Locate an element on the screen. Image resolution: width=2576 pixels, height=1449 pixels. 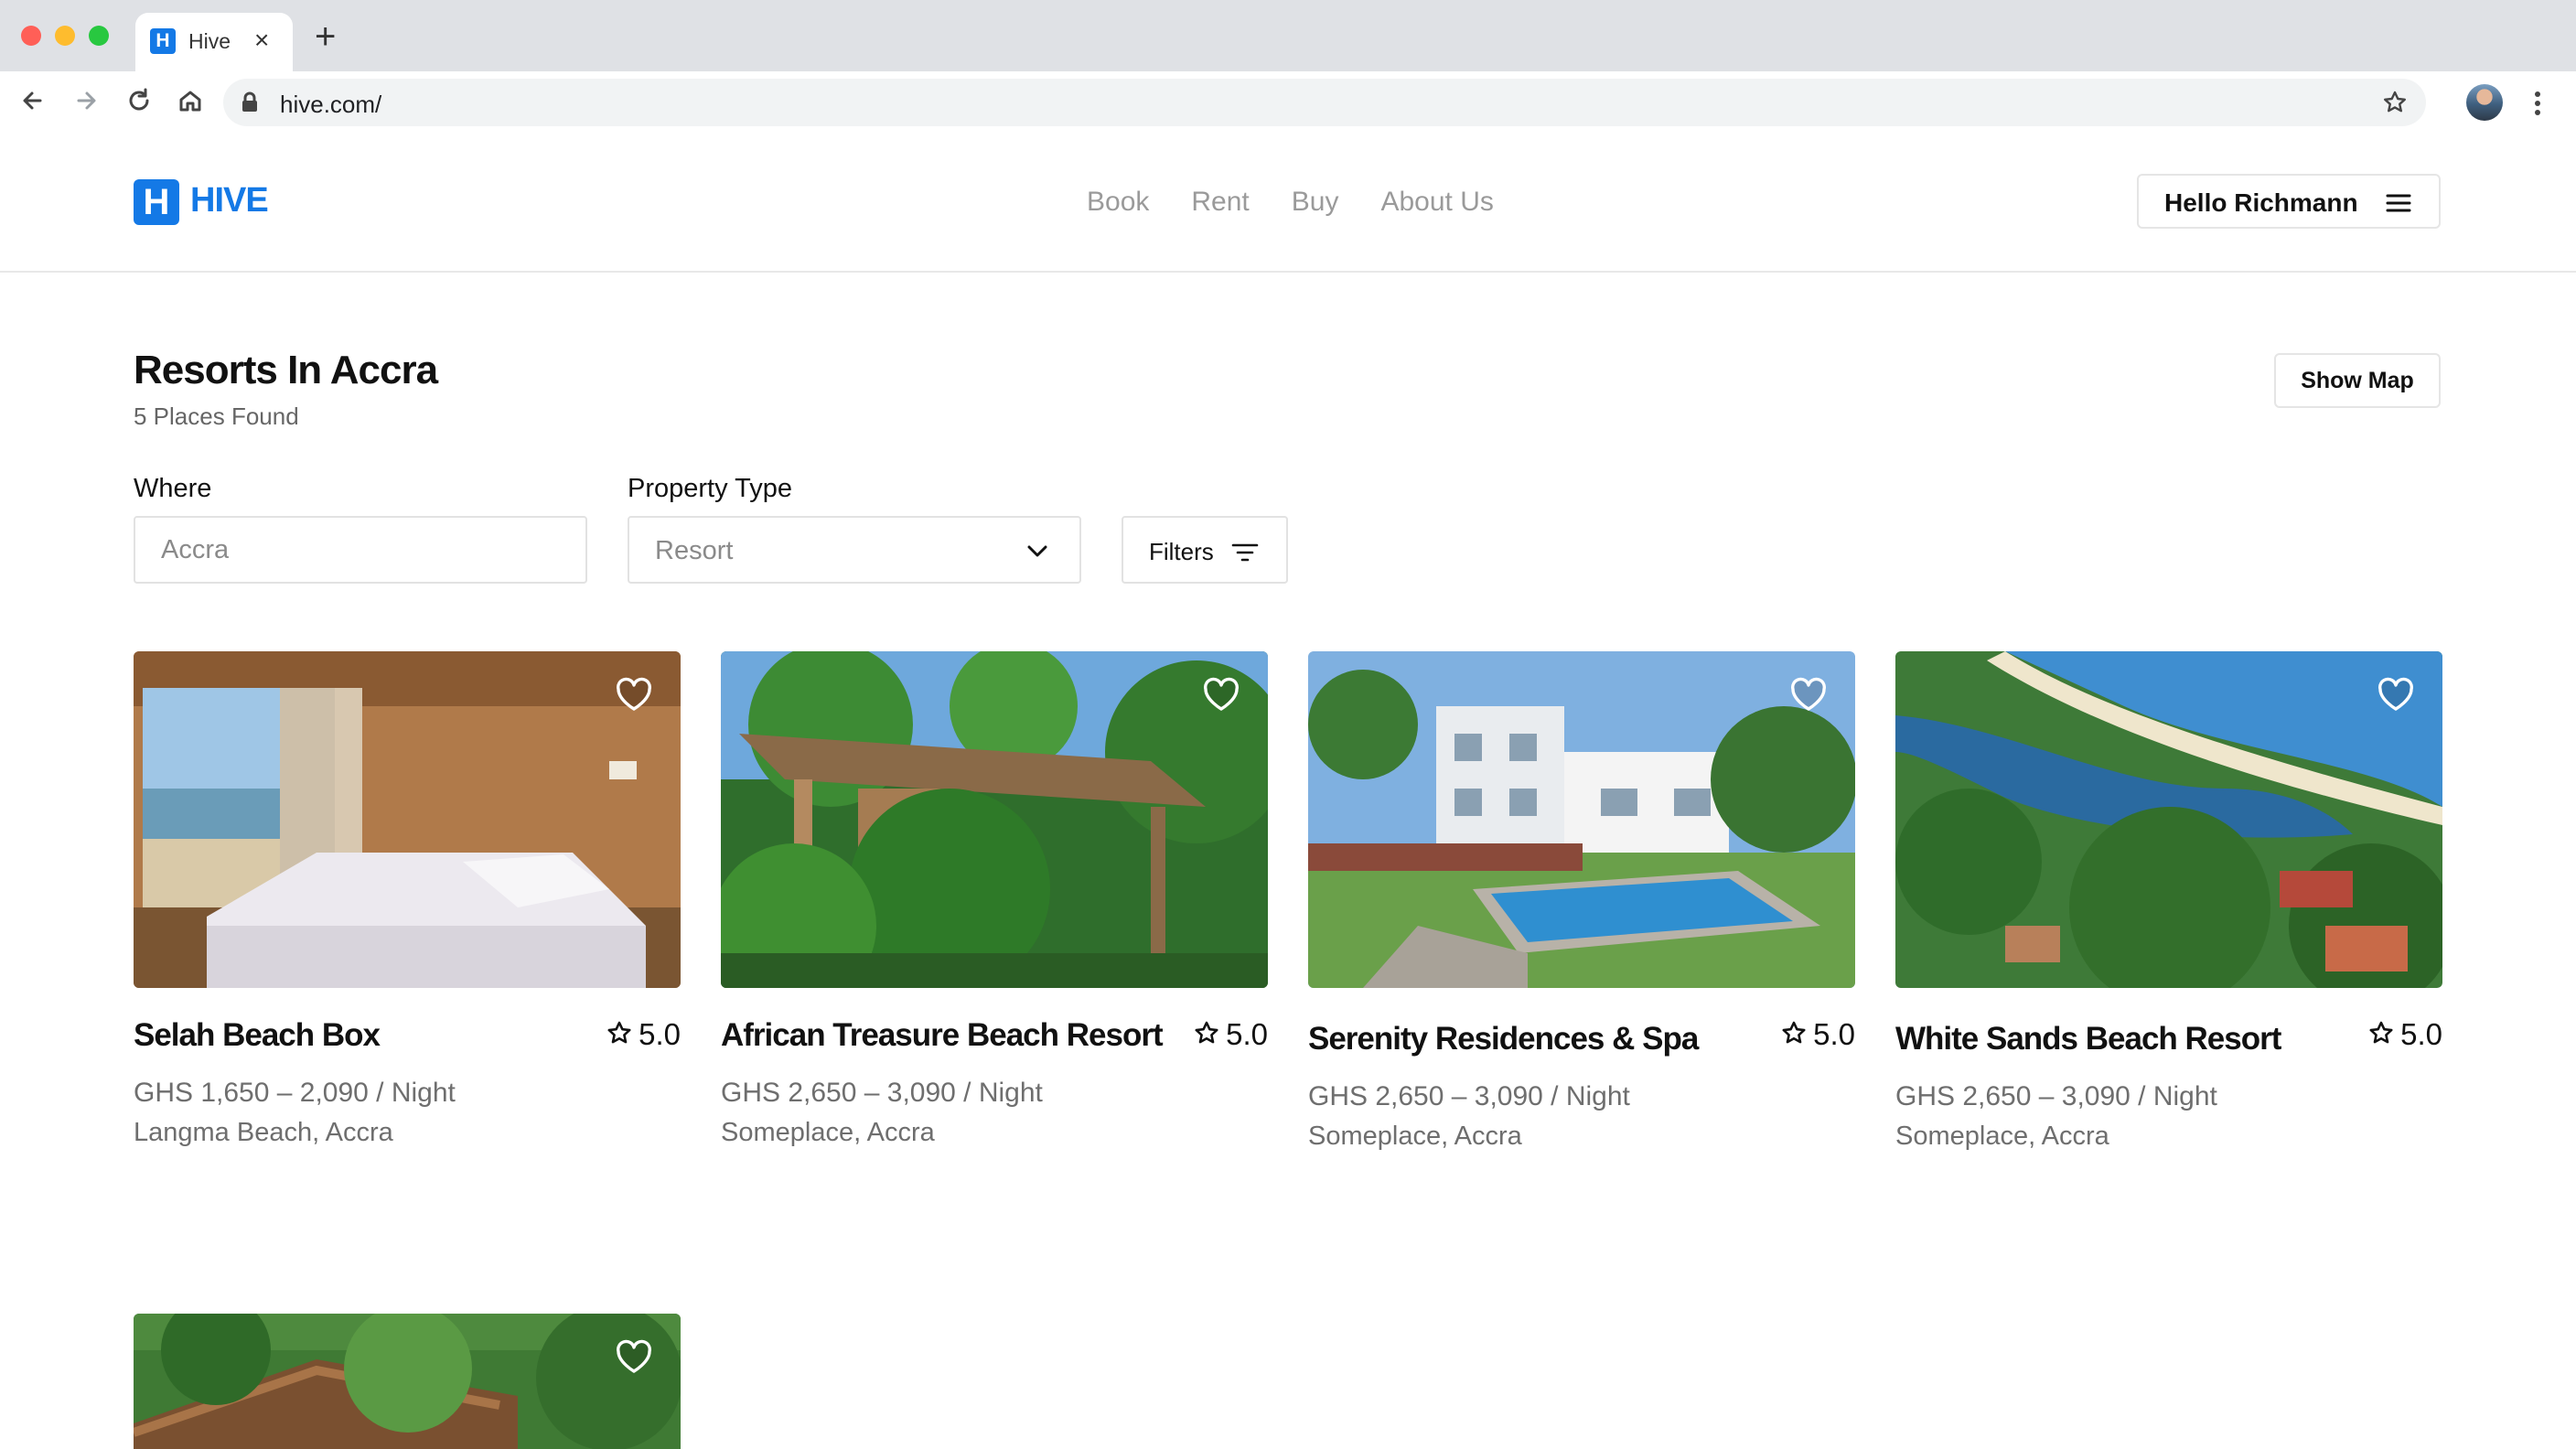
logo-mark: H is located at coordinates (156, 202).